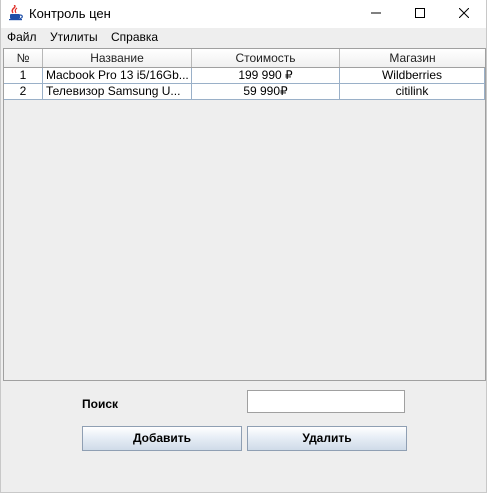  Describe the element at coordinates (266, 76) in the screenshot. I see `cell-price: 199 990 ₽` at that location.